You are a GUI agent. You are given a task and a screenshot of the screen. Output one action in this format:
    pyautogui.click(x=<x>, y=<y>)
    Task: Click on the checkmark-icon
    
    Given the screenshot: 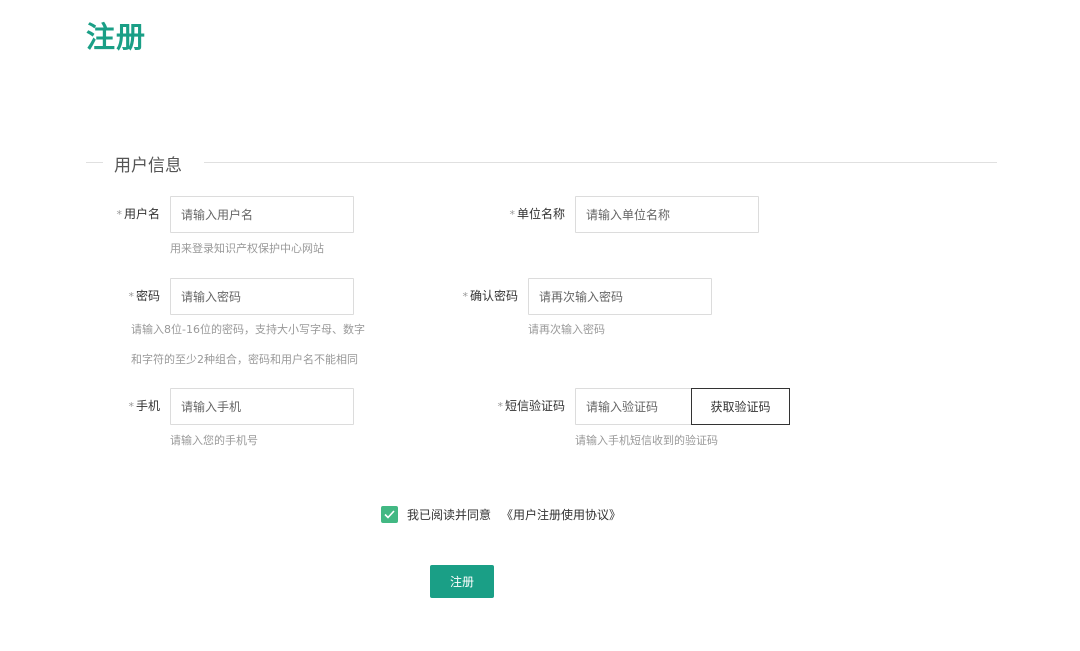 What is the action you would take?
    pyautogui.click(x=389, y=514)
    